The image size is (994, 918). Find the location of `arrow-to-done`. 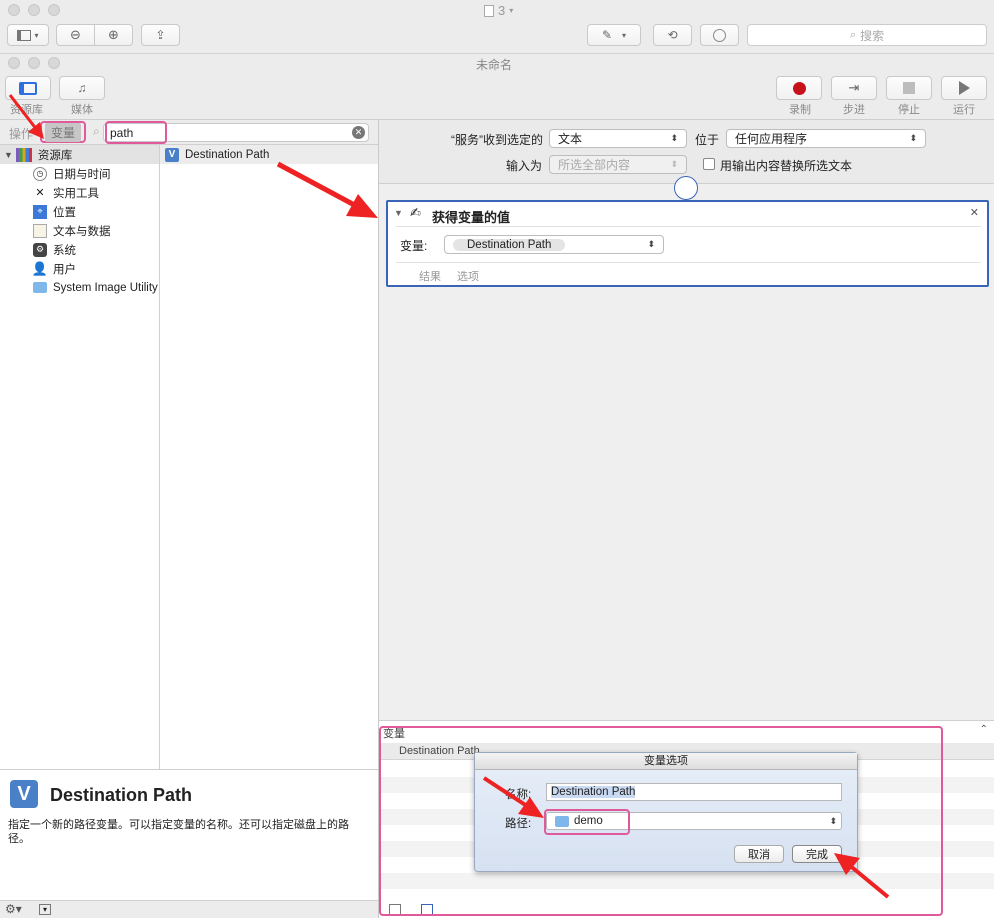

arrow-to-done is located at coordinates (868, 880).